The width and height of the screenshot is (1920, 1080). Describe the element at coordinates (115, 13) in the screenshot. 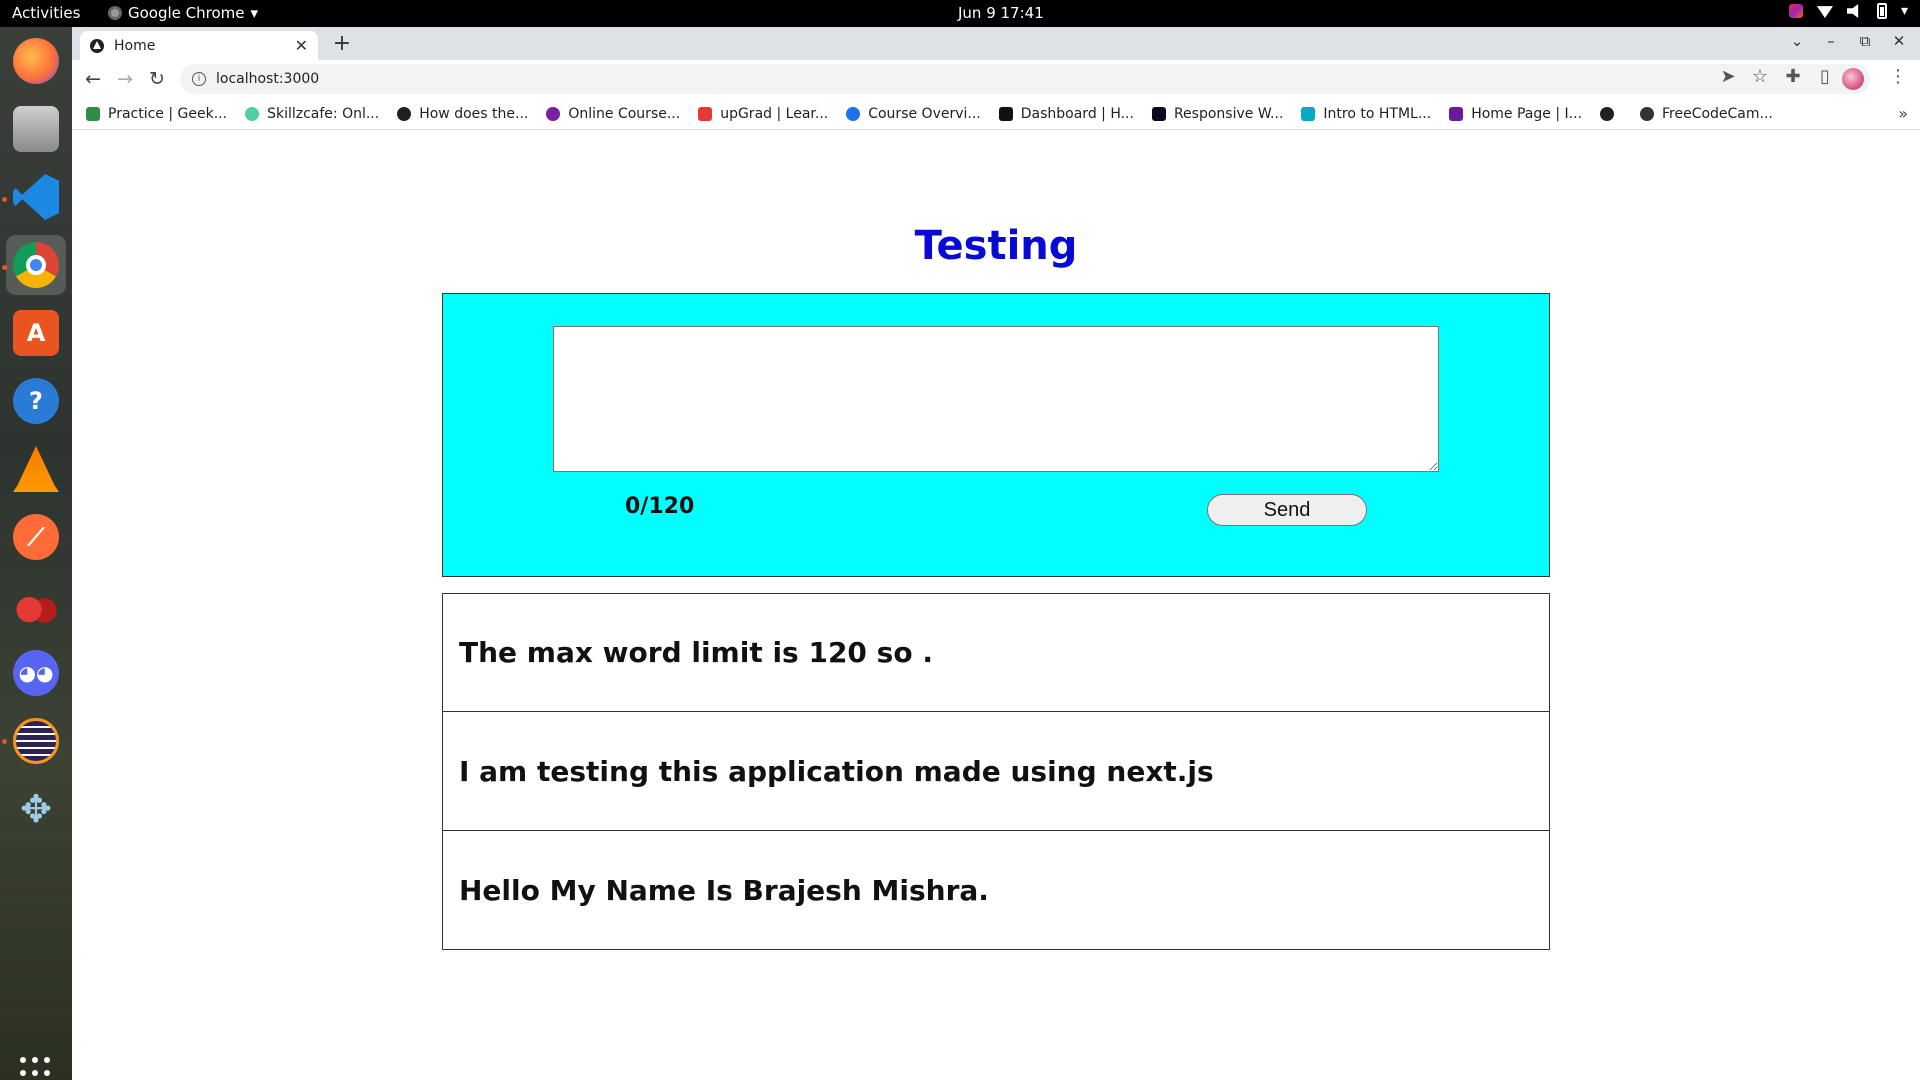

I see `chrome-mini-icon` at that location.